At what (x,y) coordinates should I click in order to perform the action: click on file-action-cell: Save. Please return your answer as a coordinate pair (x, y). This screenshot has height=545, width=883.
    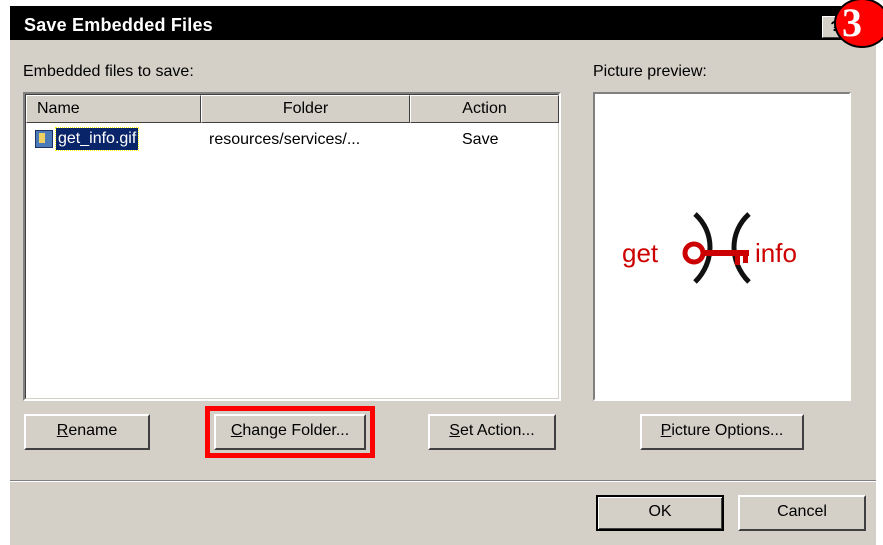
    Looking at the image, I should click on (480, 139).